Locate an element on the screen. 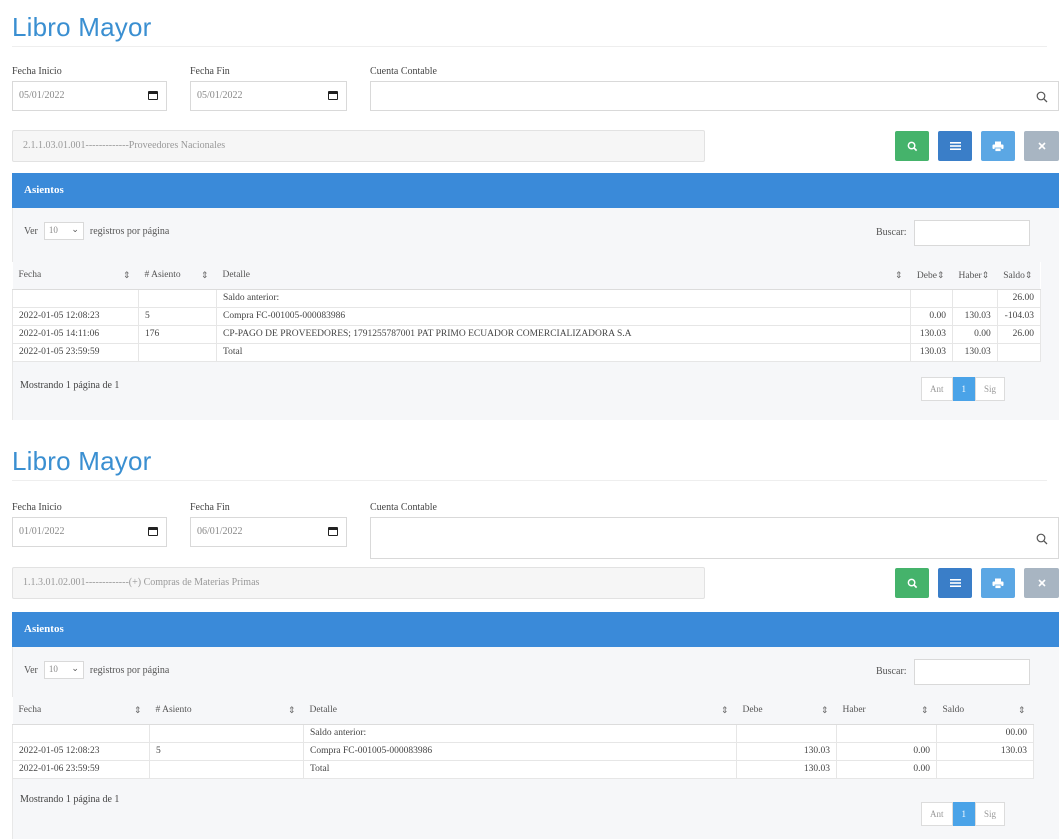 The image size is (1059, 839). cell-asiento is located at coordinates (177, 352).